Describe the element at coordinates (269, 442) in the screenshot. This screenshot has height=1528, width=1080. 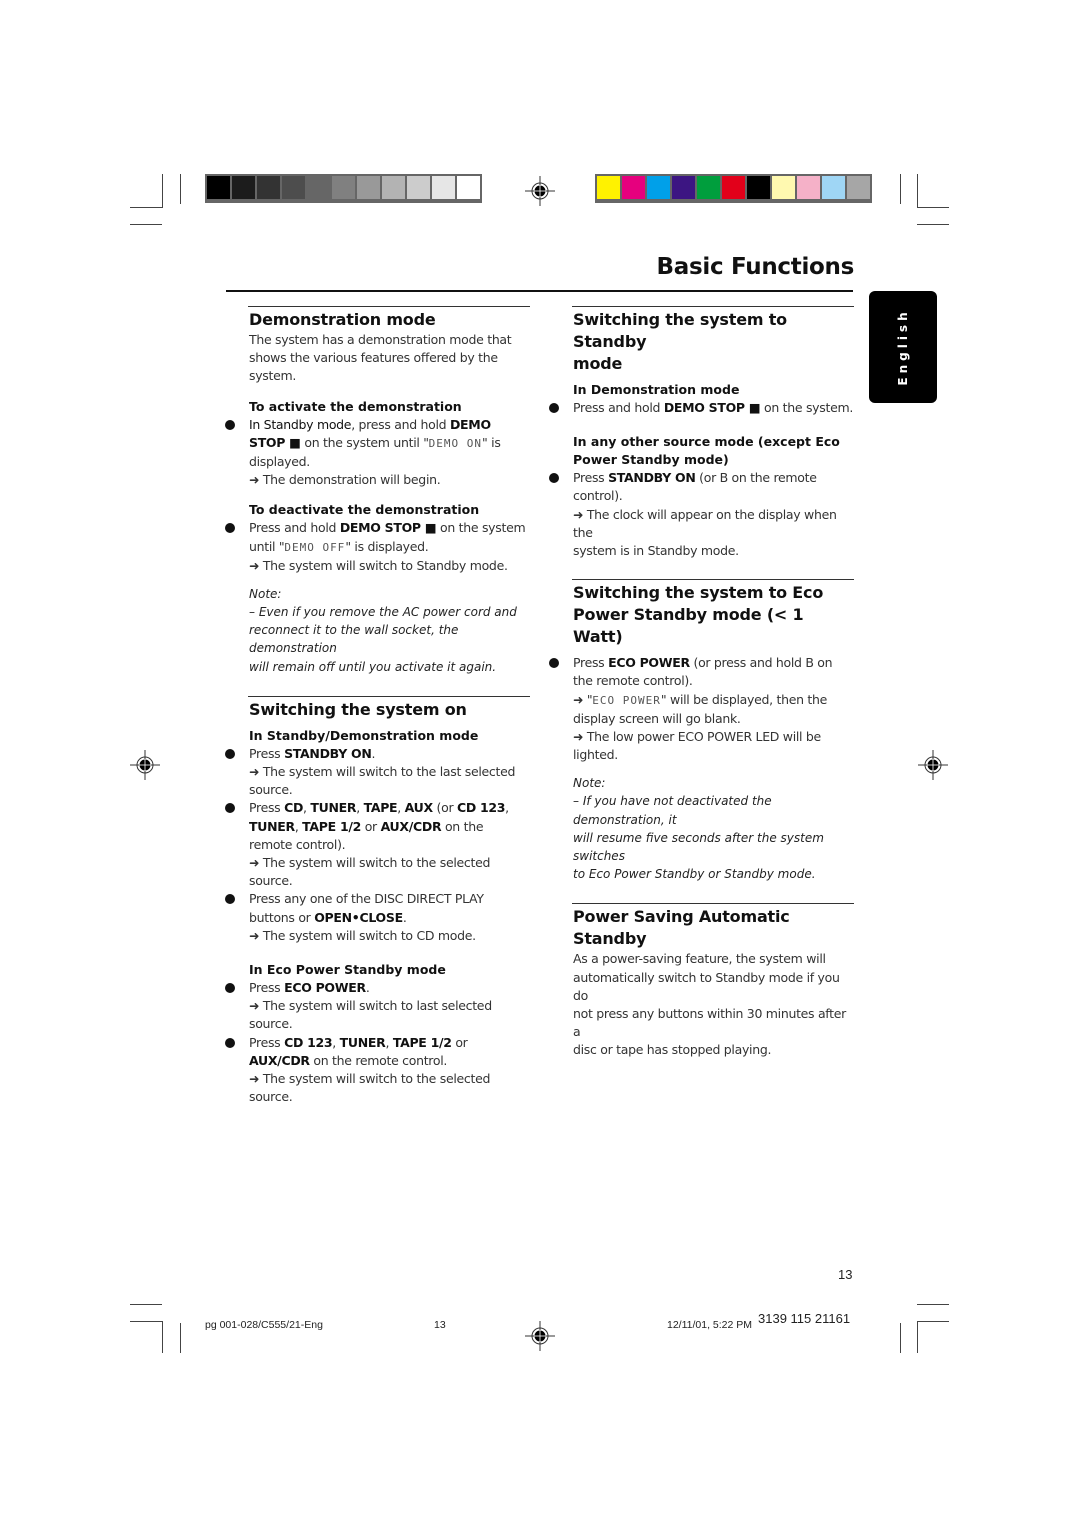
I see `button-name: STOP` at that location.